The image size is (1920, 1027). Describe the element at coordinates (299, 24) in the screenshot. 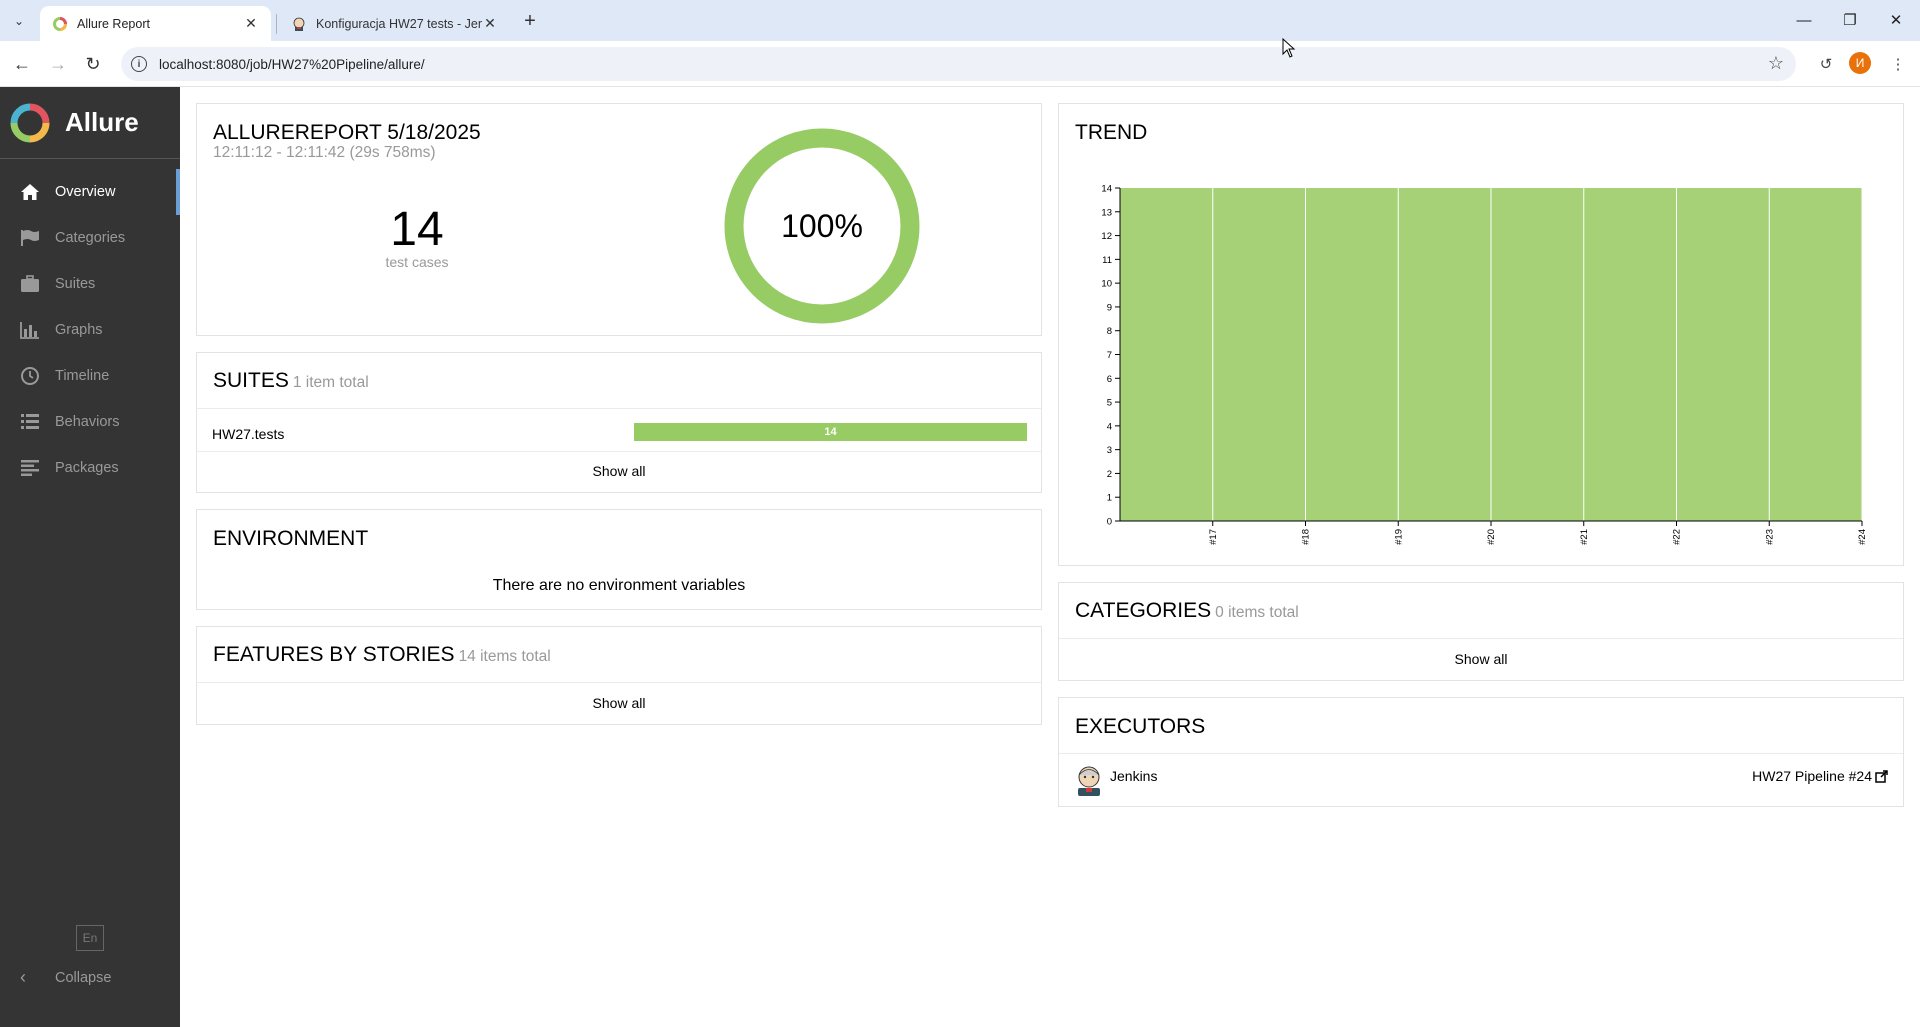

I see `jenkins-favicon-icon` at that location.